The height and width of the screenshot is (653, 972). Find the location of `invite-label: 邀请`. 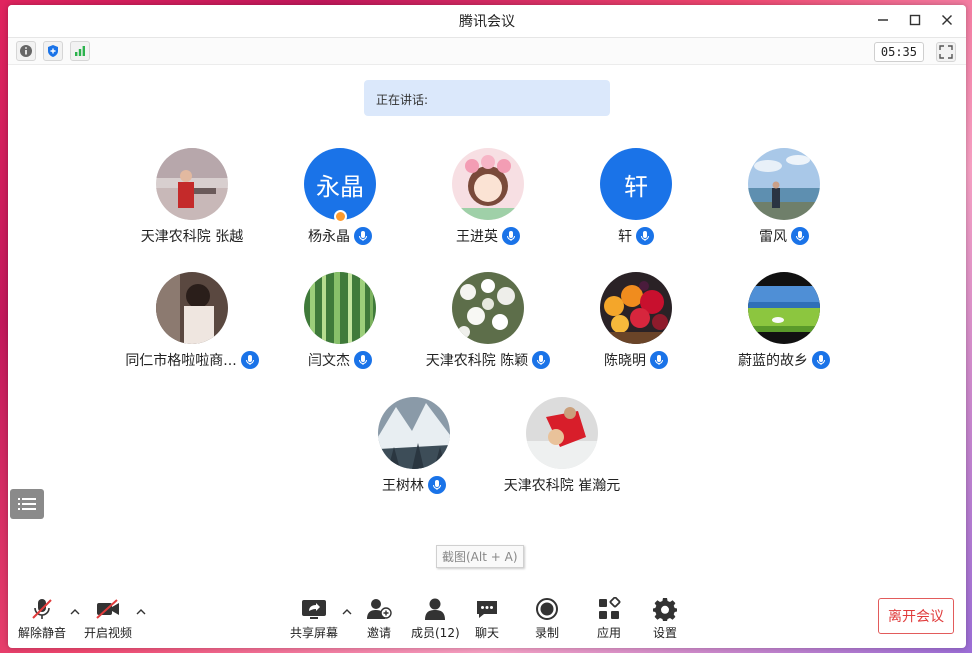

invite-label: 邀请 is located at coordinates (378, 633).